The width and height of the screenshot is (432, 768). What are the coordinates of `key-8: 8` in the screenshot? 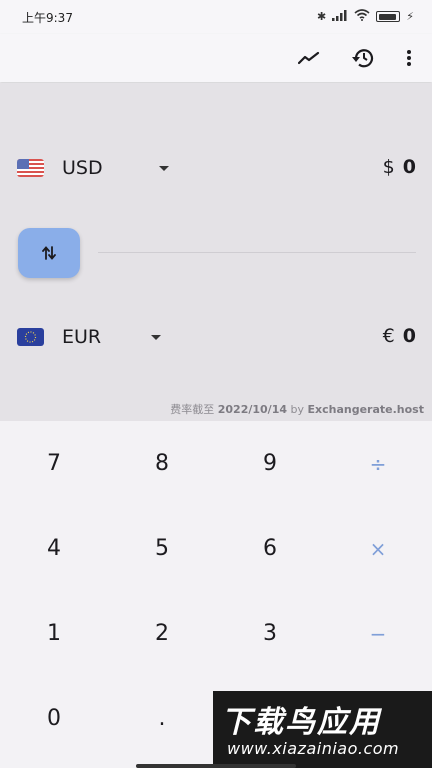 It's located at (162, 463).